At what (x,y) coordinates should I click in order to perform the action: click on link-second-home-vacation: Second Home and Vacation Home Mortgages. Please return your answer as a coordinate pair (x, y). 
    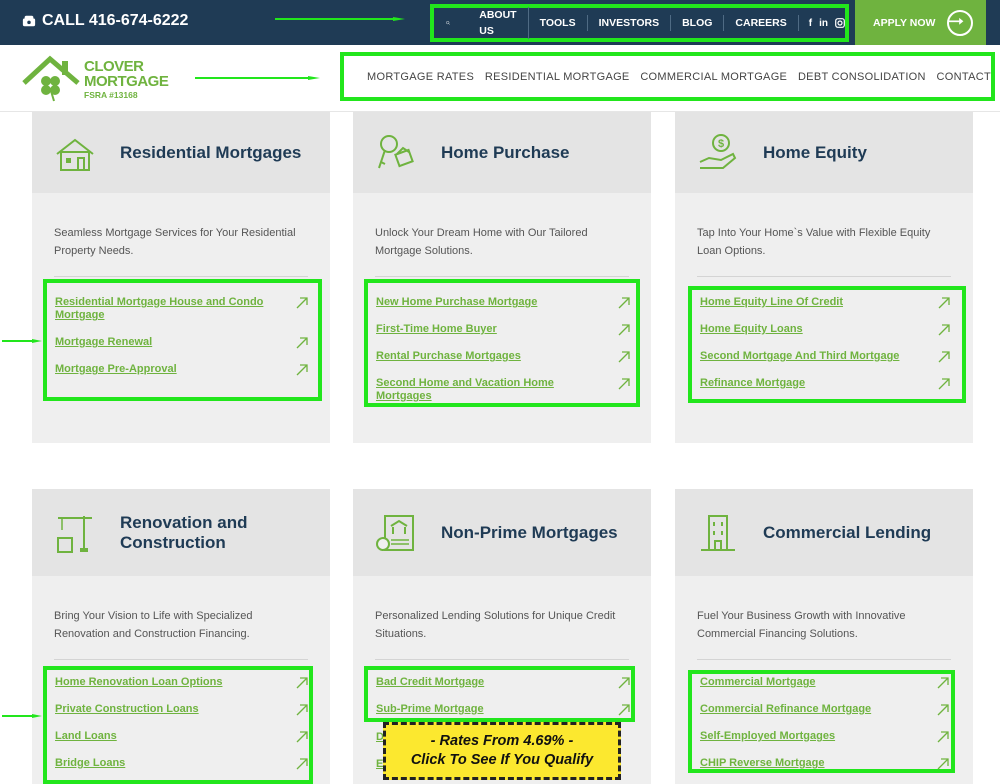
    Looking at the image, I should click on (471, 390).